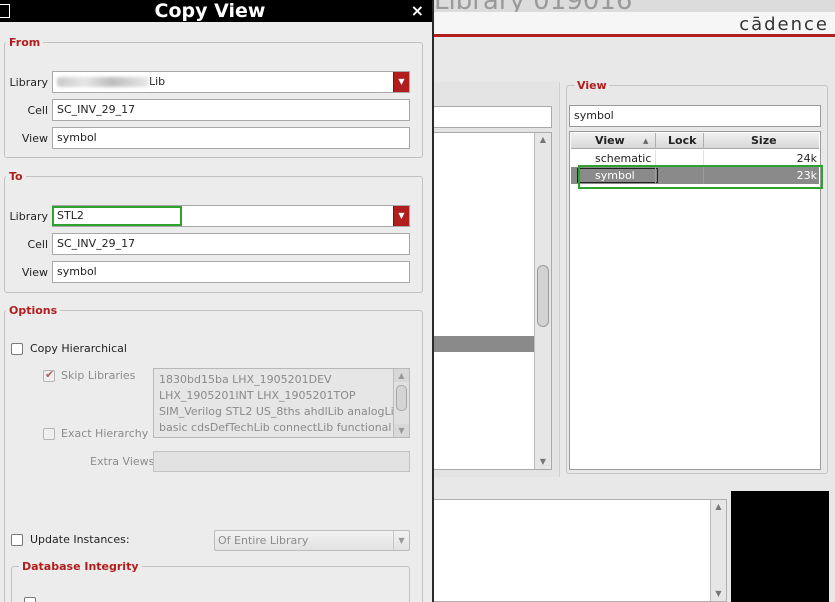 Image resolution: width=835 pixels, height=602 pixels. Describe the element at coordinates (80, 539) in the screenshot. I see `update-instances-label: Update Instances:` at that location.